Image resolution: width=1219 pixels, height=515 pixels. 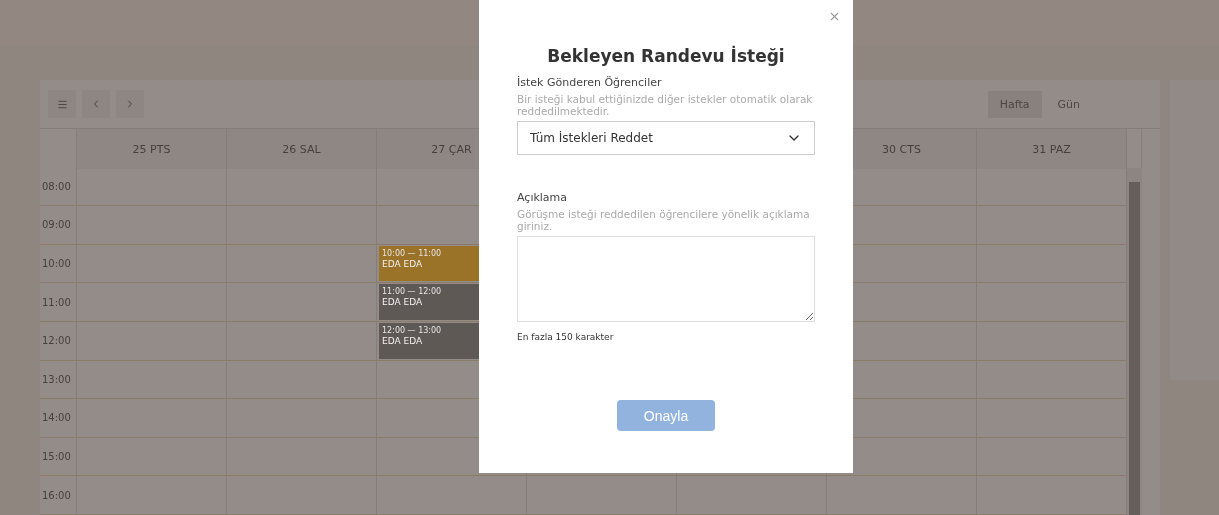 What do you see at coordinates (58, 418) in the screenshot?
I see `time-label: 14:00` at bounding box center [58, 418].